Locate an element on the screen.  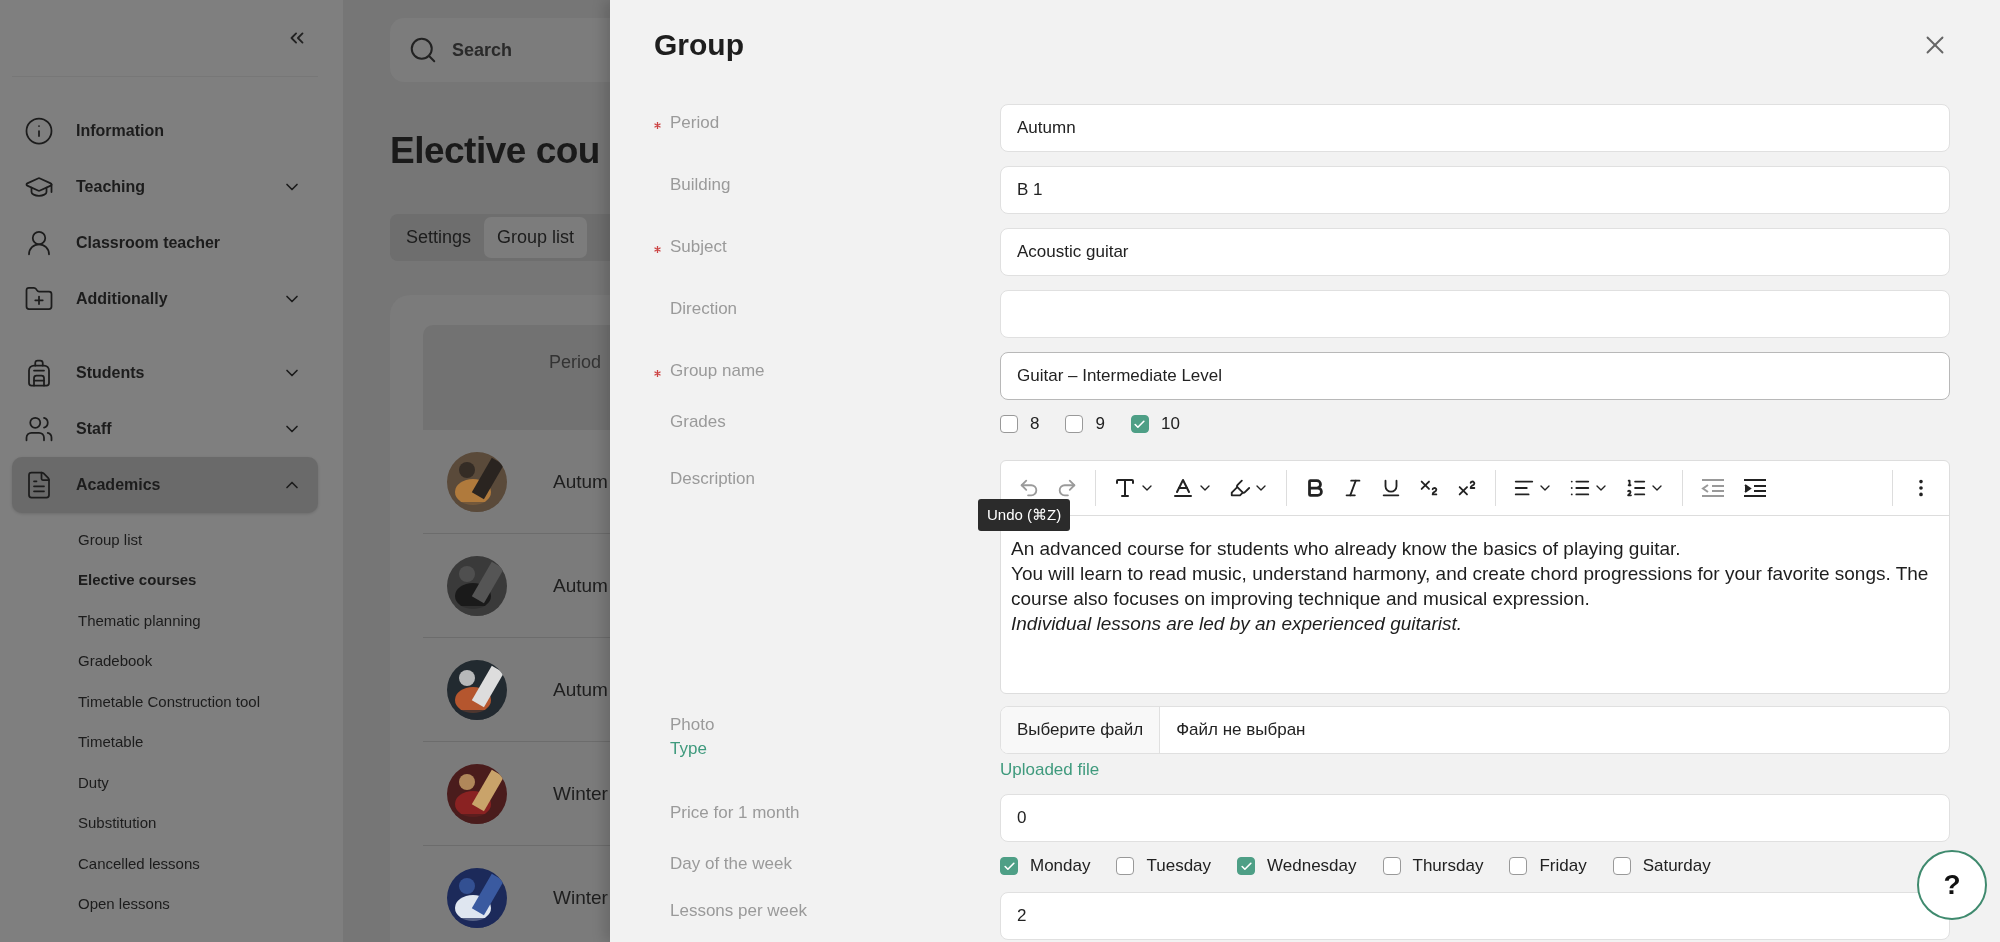
font-size-icon is located at coordinates (1125, 488).